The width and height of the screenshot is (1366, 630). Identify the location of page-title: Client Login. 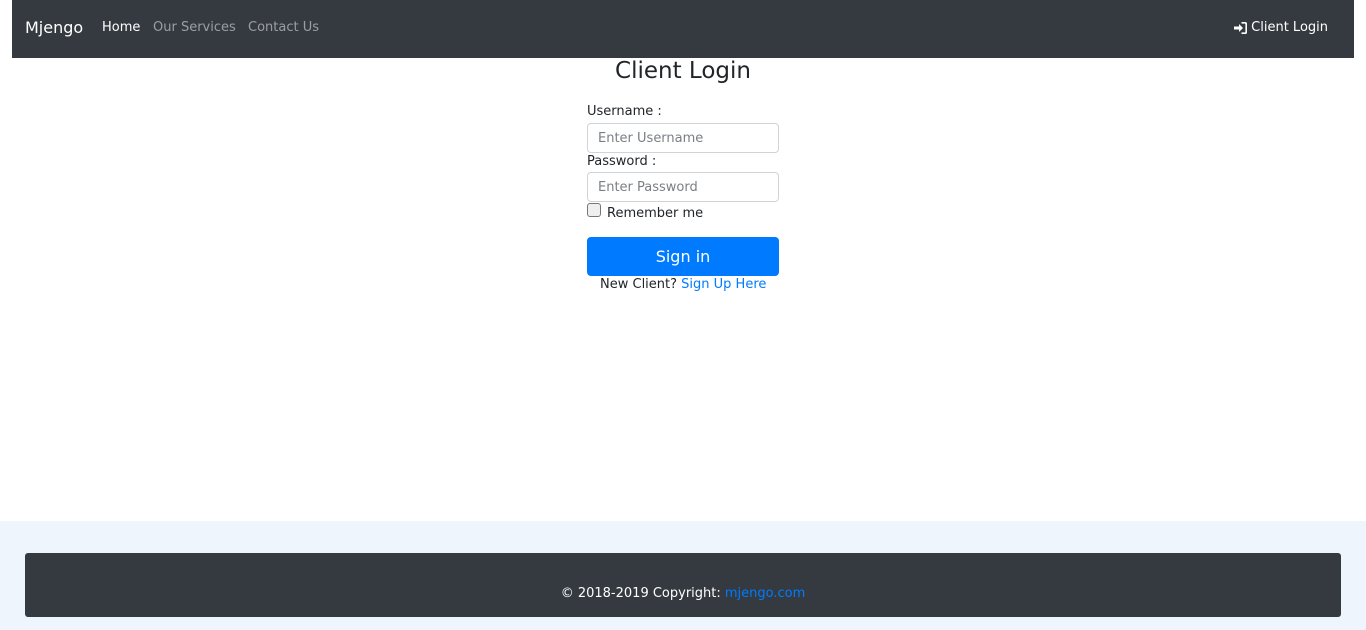
(683, 71).